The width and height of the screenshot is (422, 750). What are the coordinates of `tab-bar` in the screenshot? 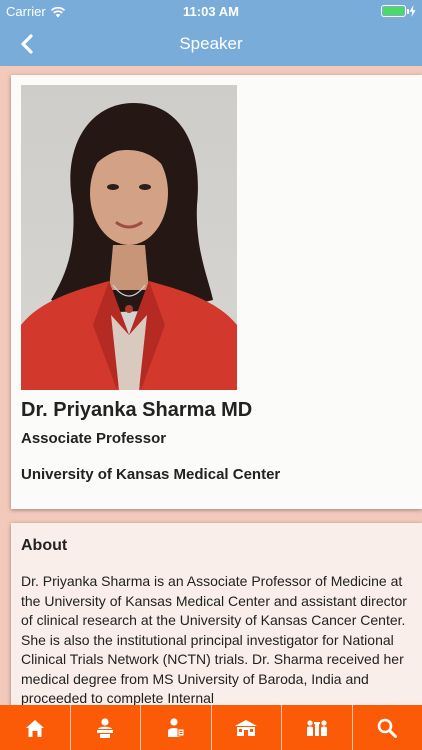 It's located at (211, 727).